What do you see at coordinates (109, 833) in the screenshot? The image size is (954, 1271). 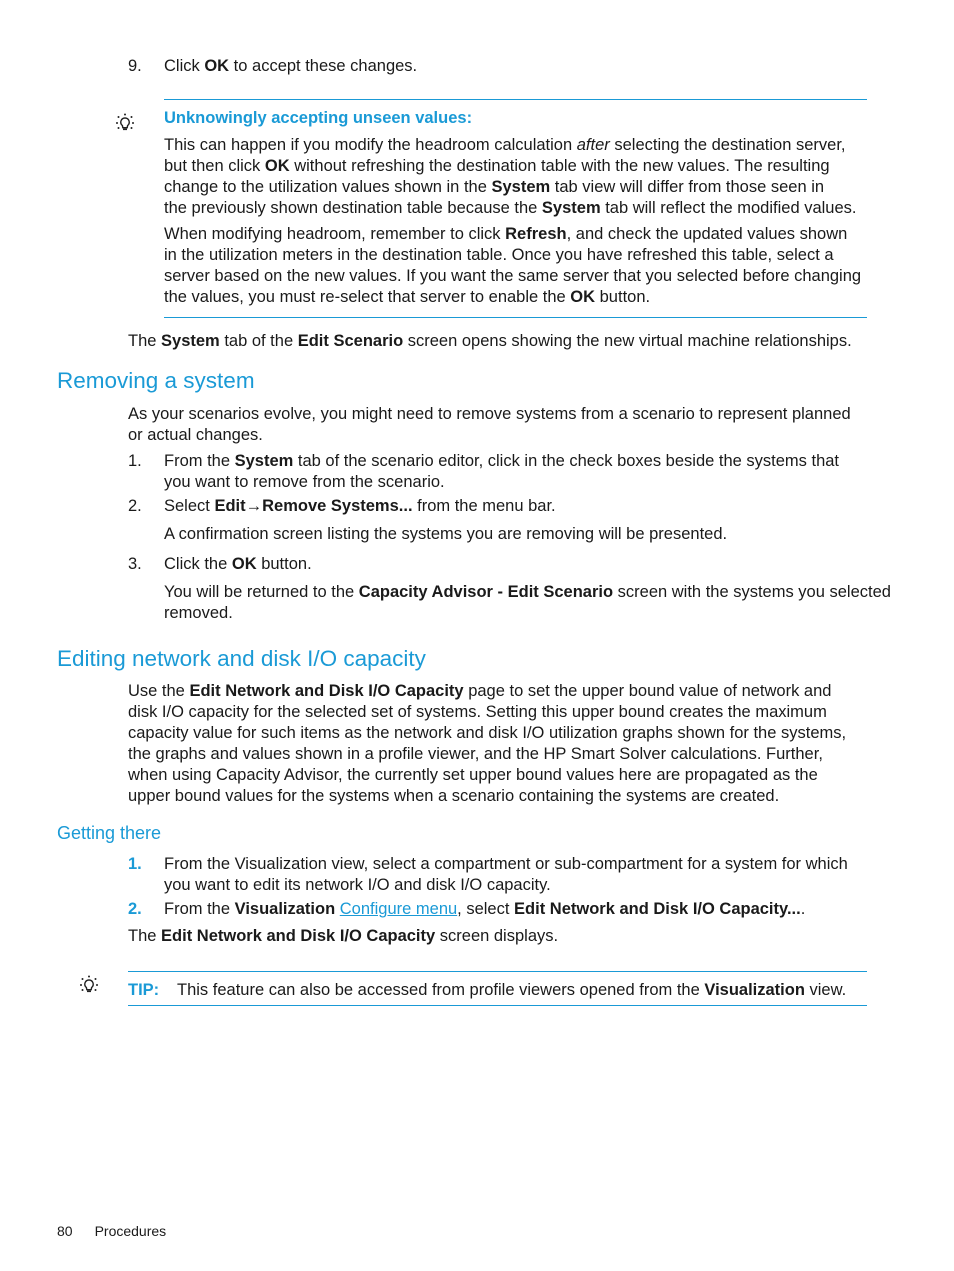 I see `heading-getting-there: Getting there` at bounding box center [109, 833].